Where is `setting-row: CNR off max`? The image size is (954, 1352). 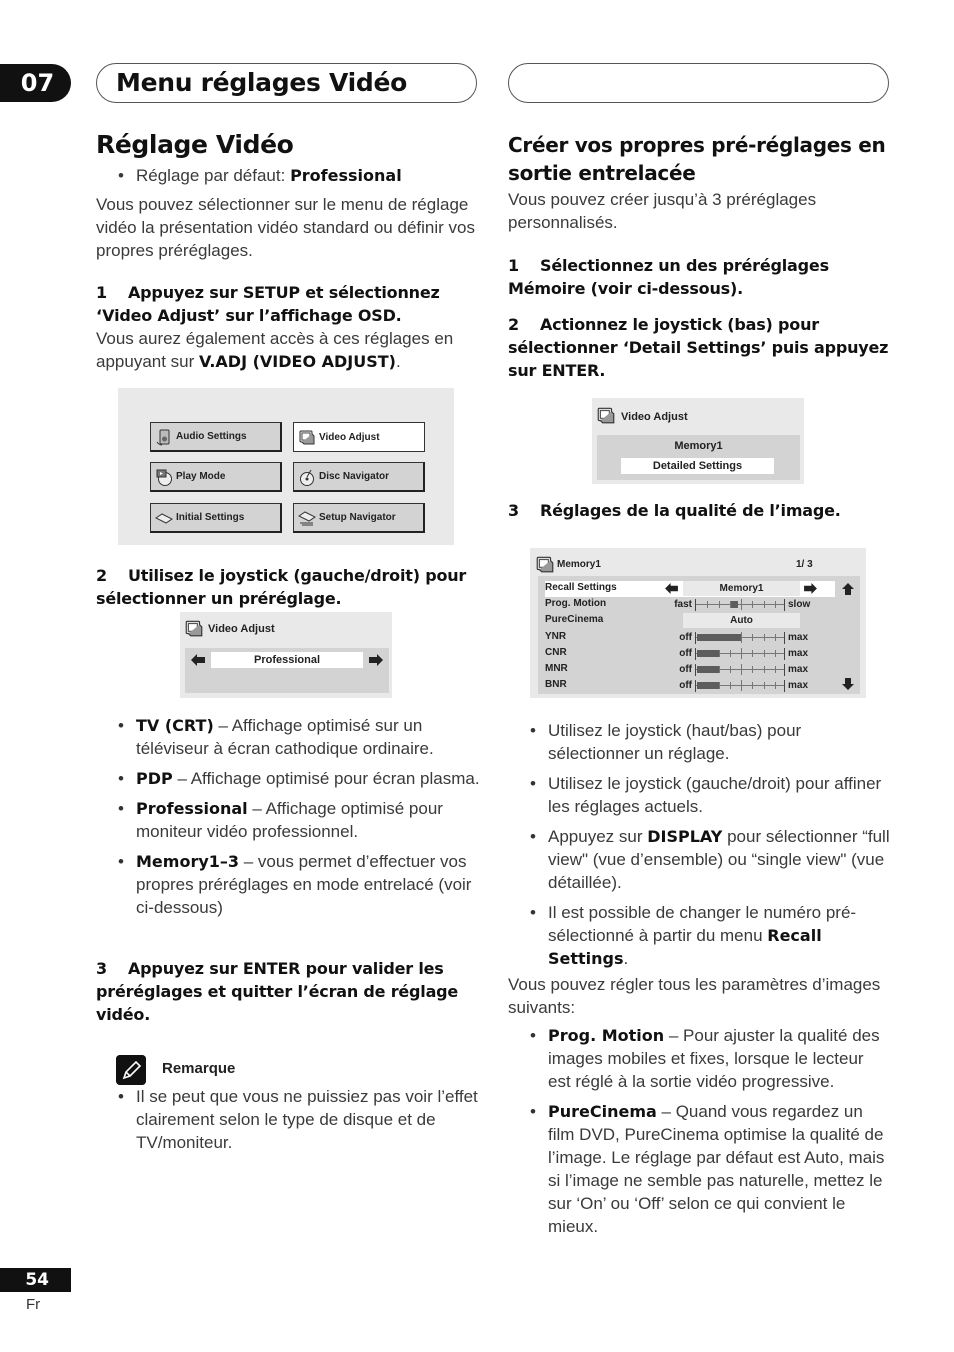
setting-row: CNR off max is located at coordinates (688, 654).